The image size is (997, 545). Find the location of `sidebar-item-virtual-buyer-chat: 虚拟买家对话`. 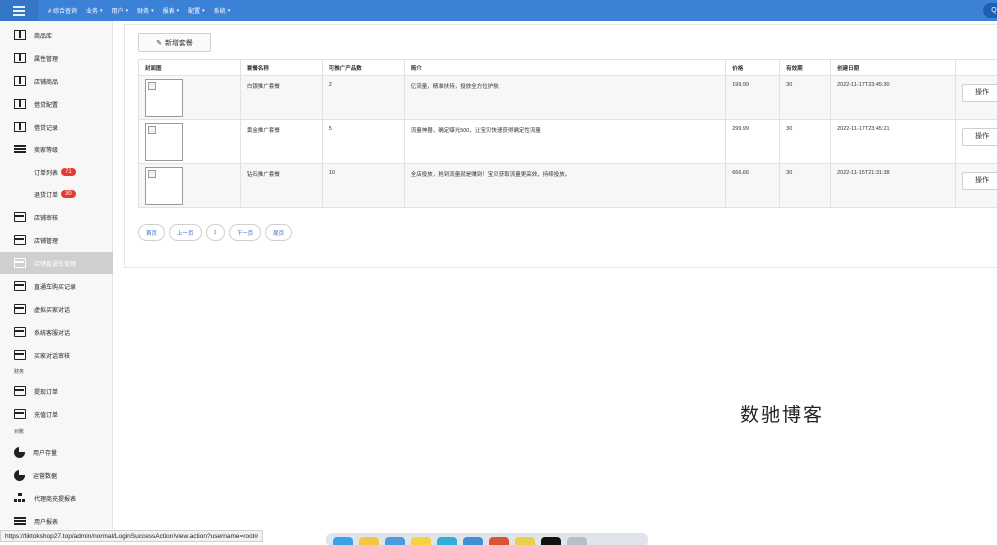

sidebar-item-virtual-buyer-chat: 虚拟买家对话 is located at coordinates (56, 309).